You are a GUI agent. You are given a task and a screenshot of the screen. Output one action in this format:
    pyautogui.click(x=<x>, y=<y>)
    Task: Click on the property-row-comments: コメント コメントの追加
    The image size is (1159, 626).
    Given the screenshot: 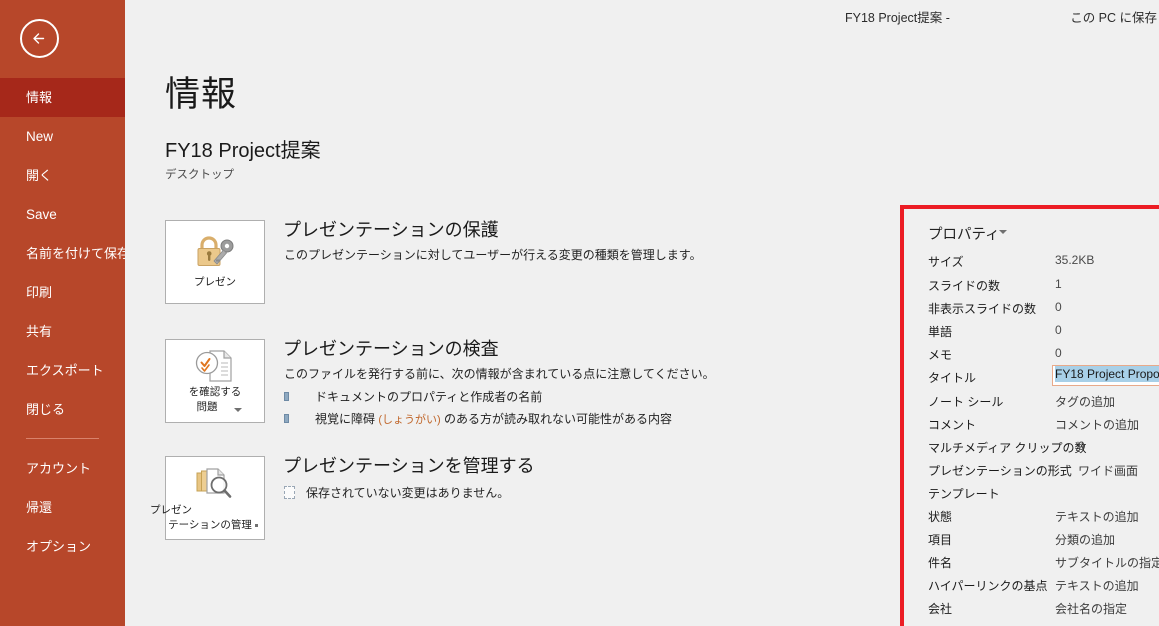 What is the action you would take?
    pyautogui.click(x=1043, y=427)
    